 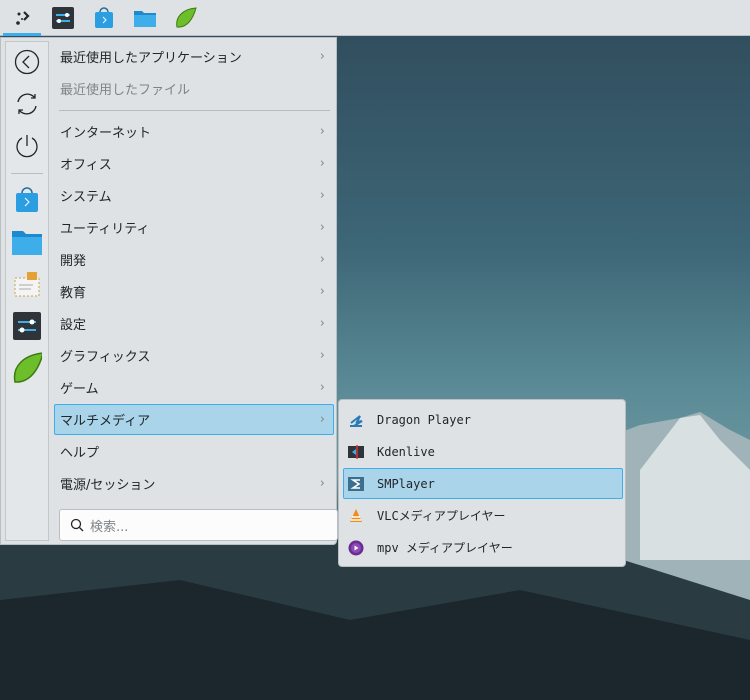 I want to click on menu-item-label: 最近使用したアプリケーション, so click(x=151, y=58).